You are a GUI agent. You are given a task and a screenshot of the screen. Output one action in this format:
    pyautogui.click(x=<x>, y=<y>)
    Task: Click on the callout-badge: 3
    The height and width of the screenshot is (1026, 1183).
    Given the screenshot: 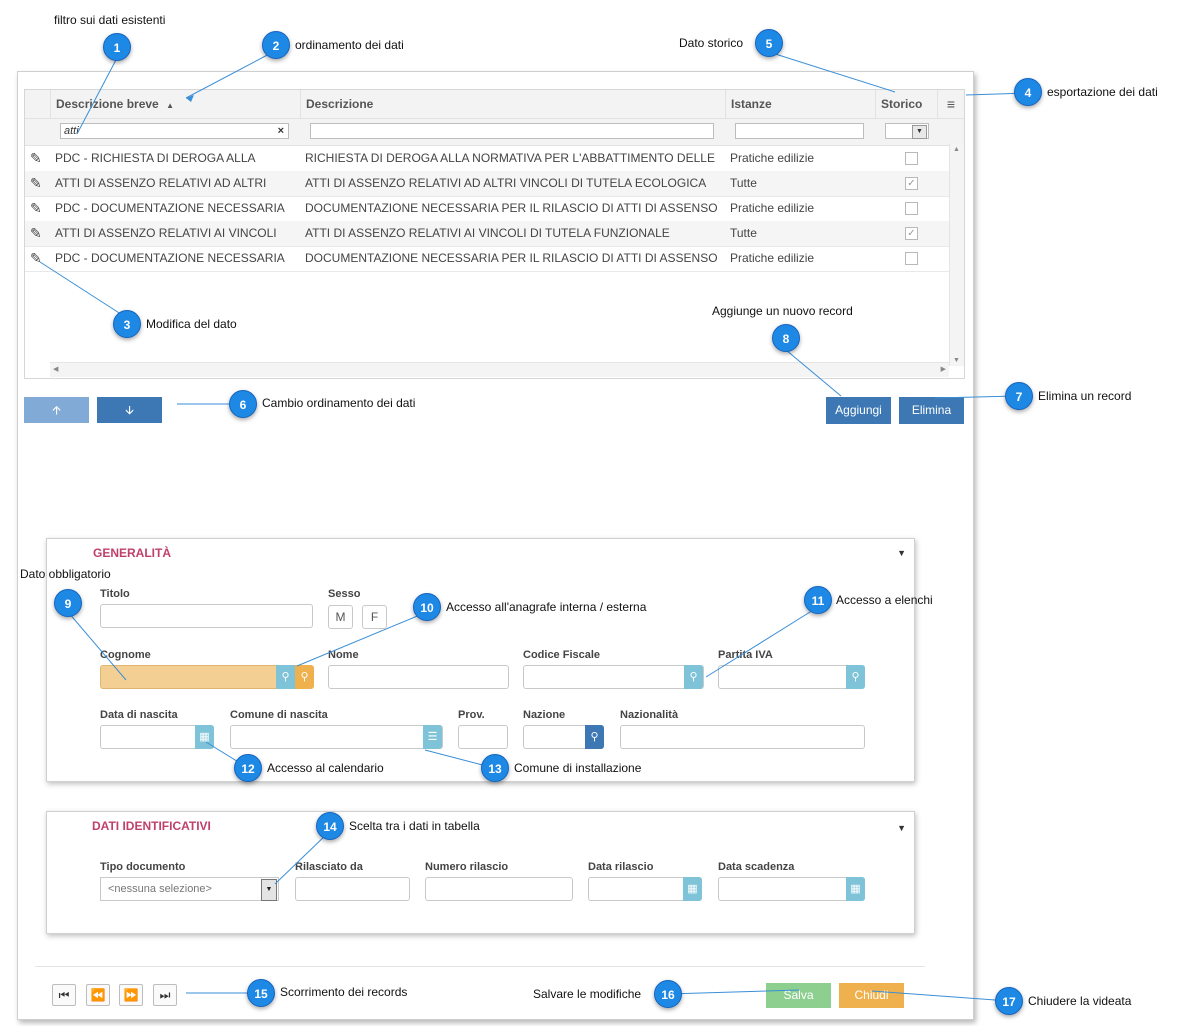 What is the action you would take?
    pyautogui.click(x=127, y=324)
    